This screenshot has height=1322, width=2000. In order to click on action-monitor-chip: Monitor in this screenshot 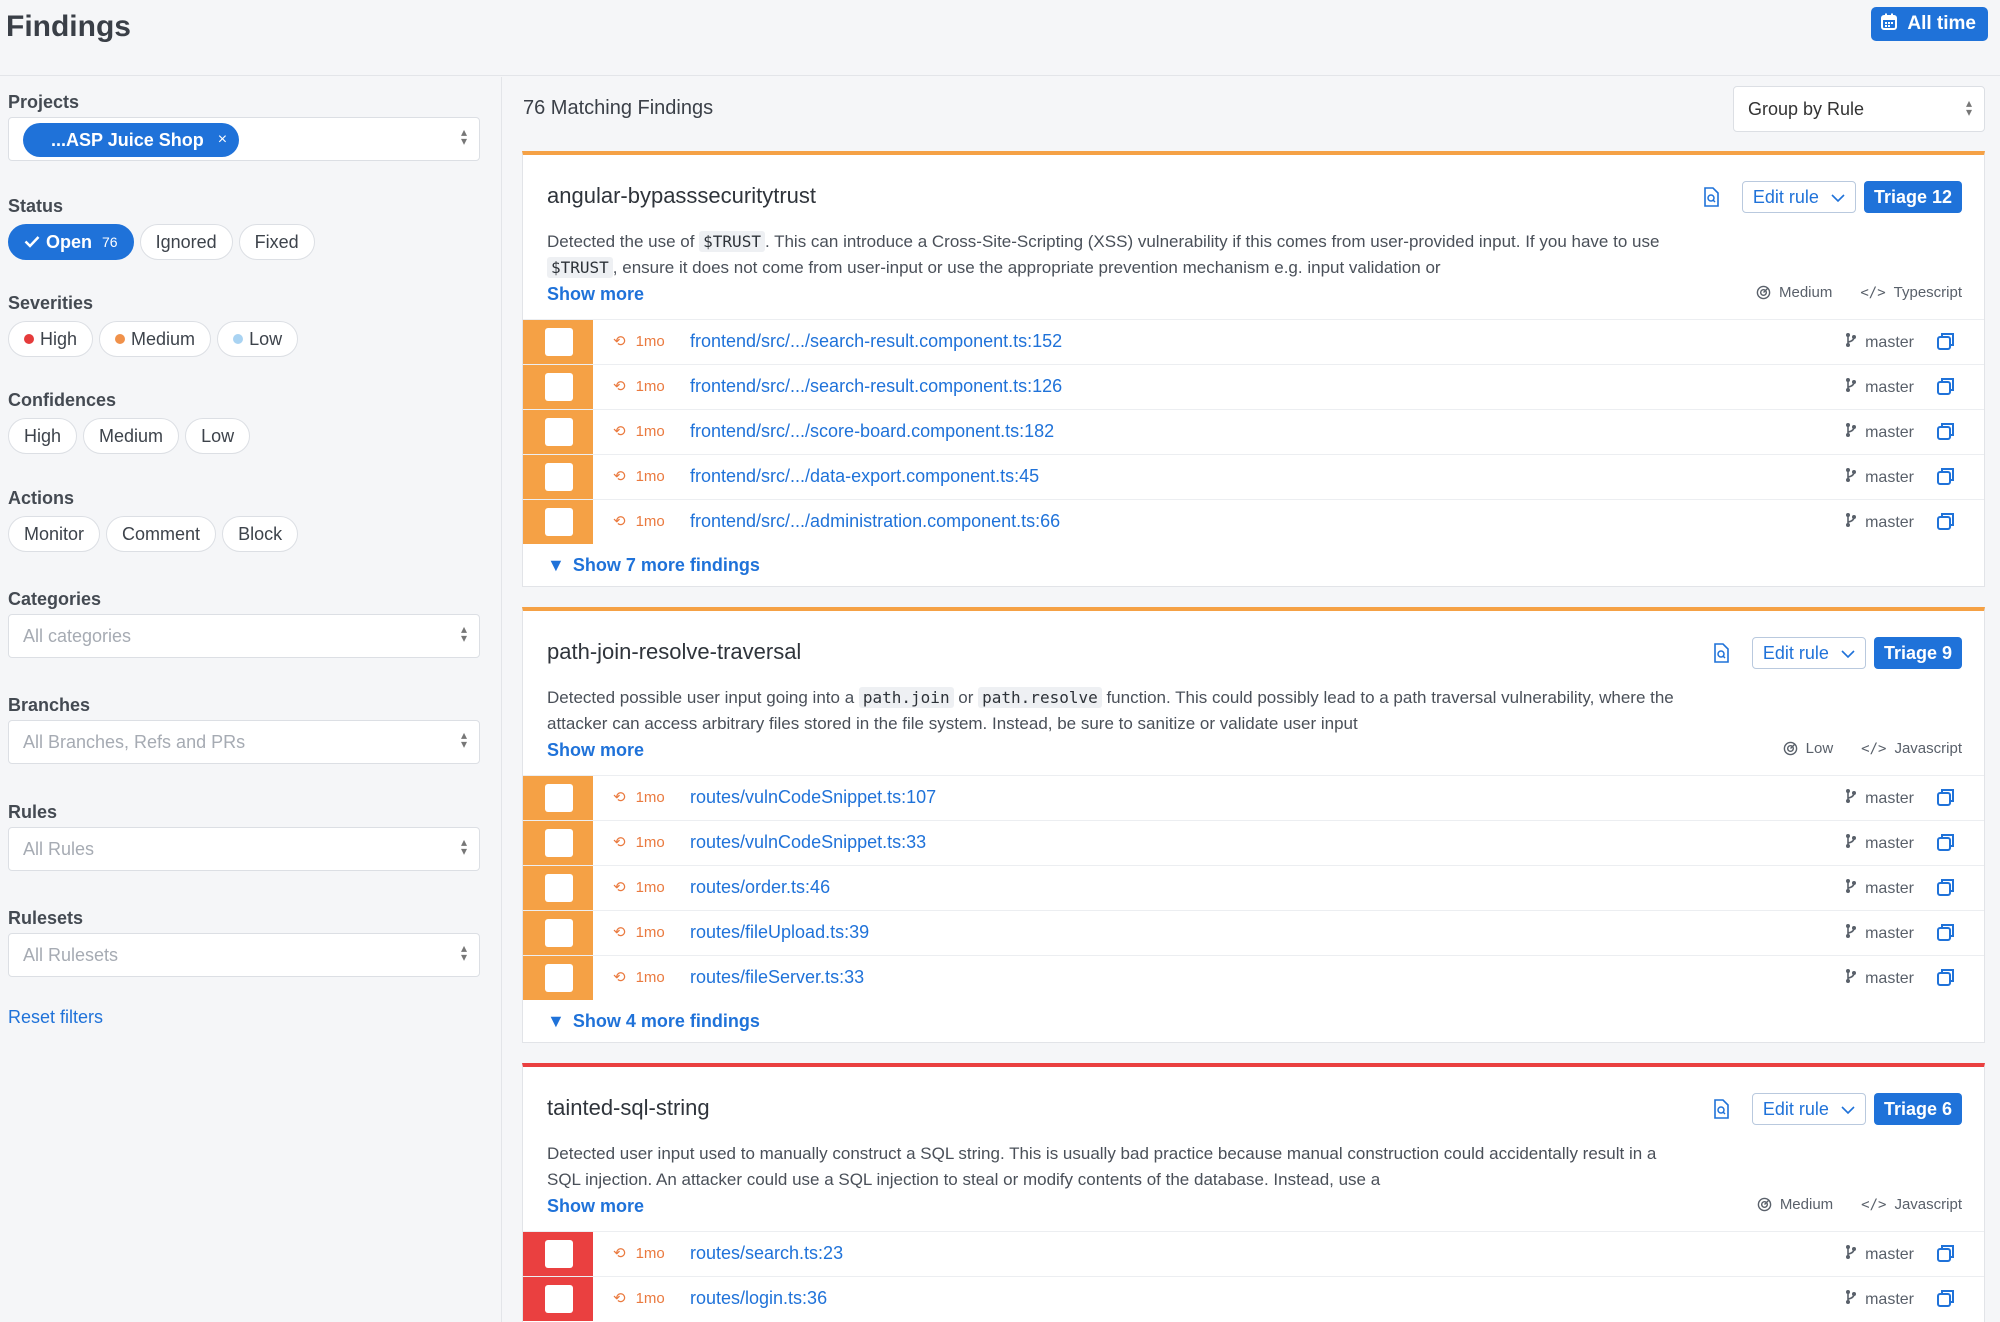, I will do `click(54, 534)`.